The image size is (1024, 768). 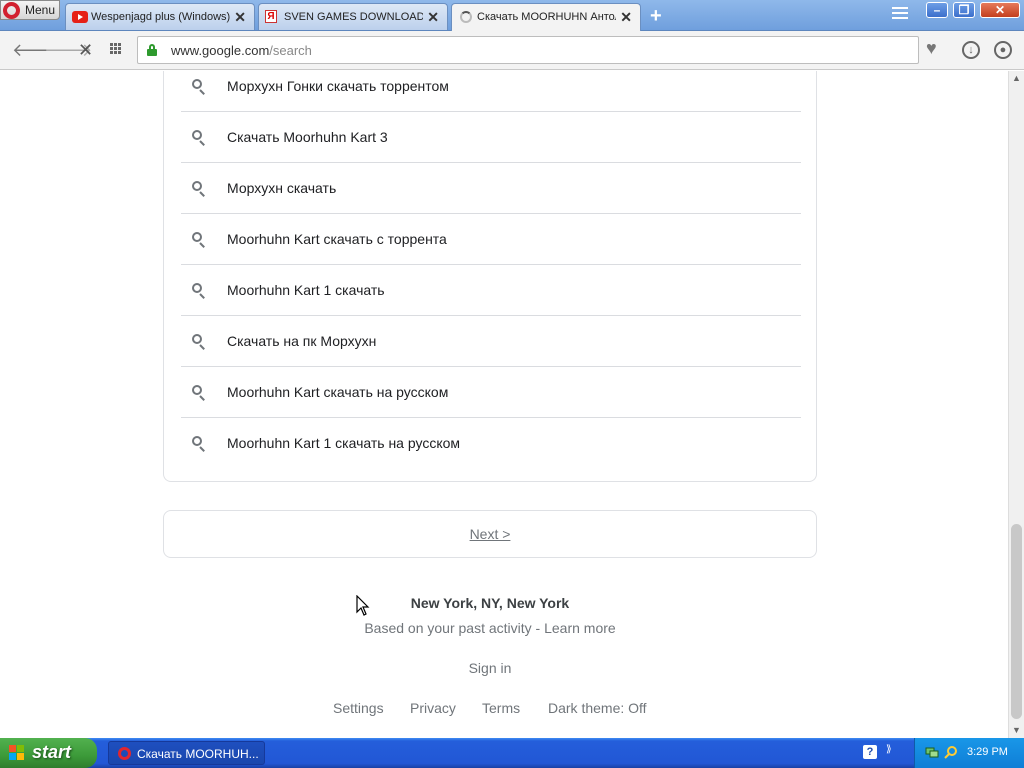 What do you see at coordinates (490, 628) in the screenshot?
I see `location-source-link: Based on your past activity - Learn more` at bounding box center [490, 628].